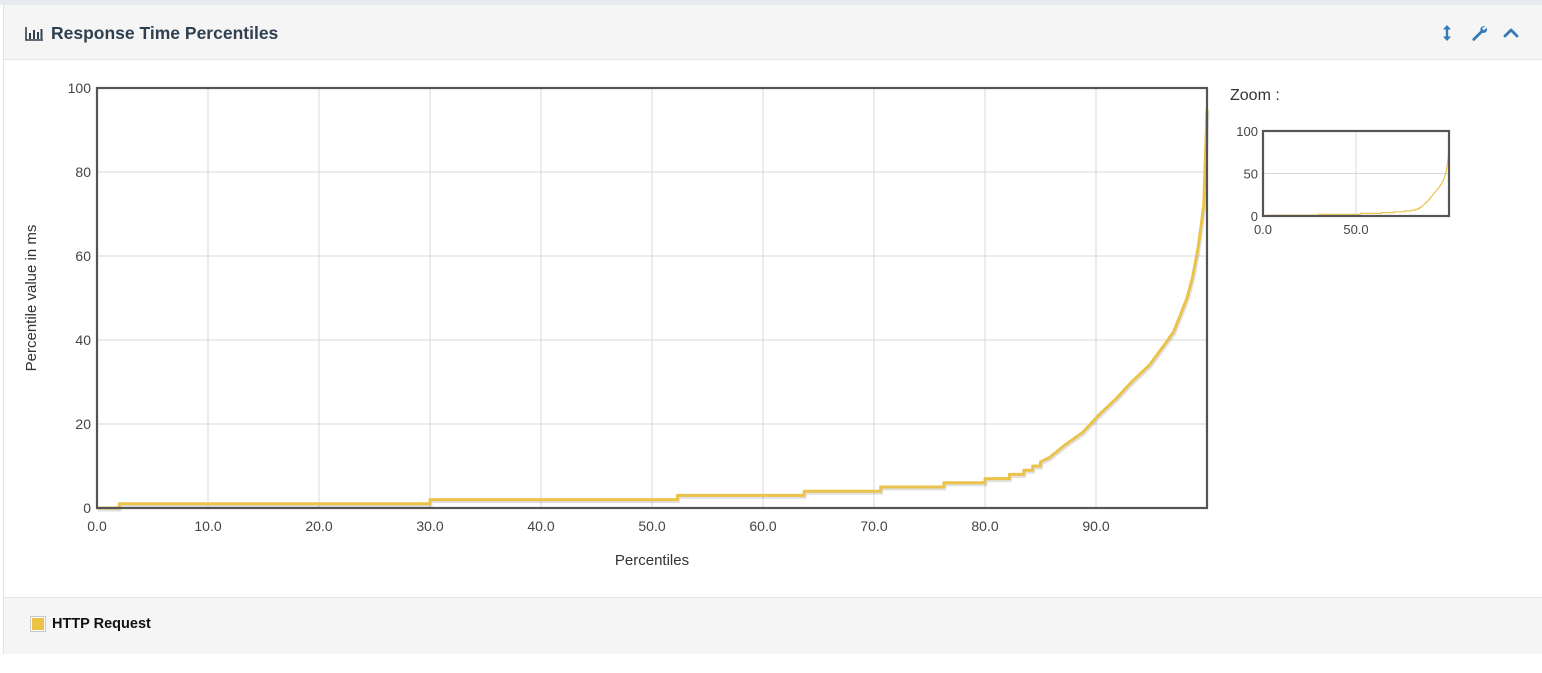 This screenshot has width=1542, height=673. What do you see at coordinates (1247, 131) in the screenshot?
I see `zoom-y-tick-label: 100` at bounding box center [1247, 131].